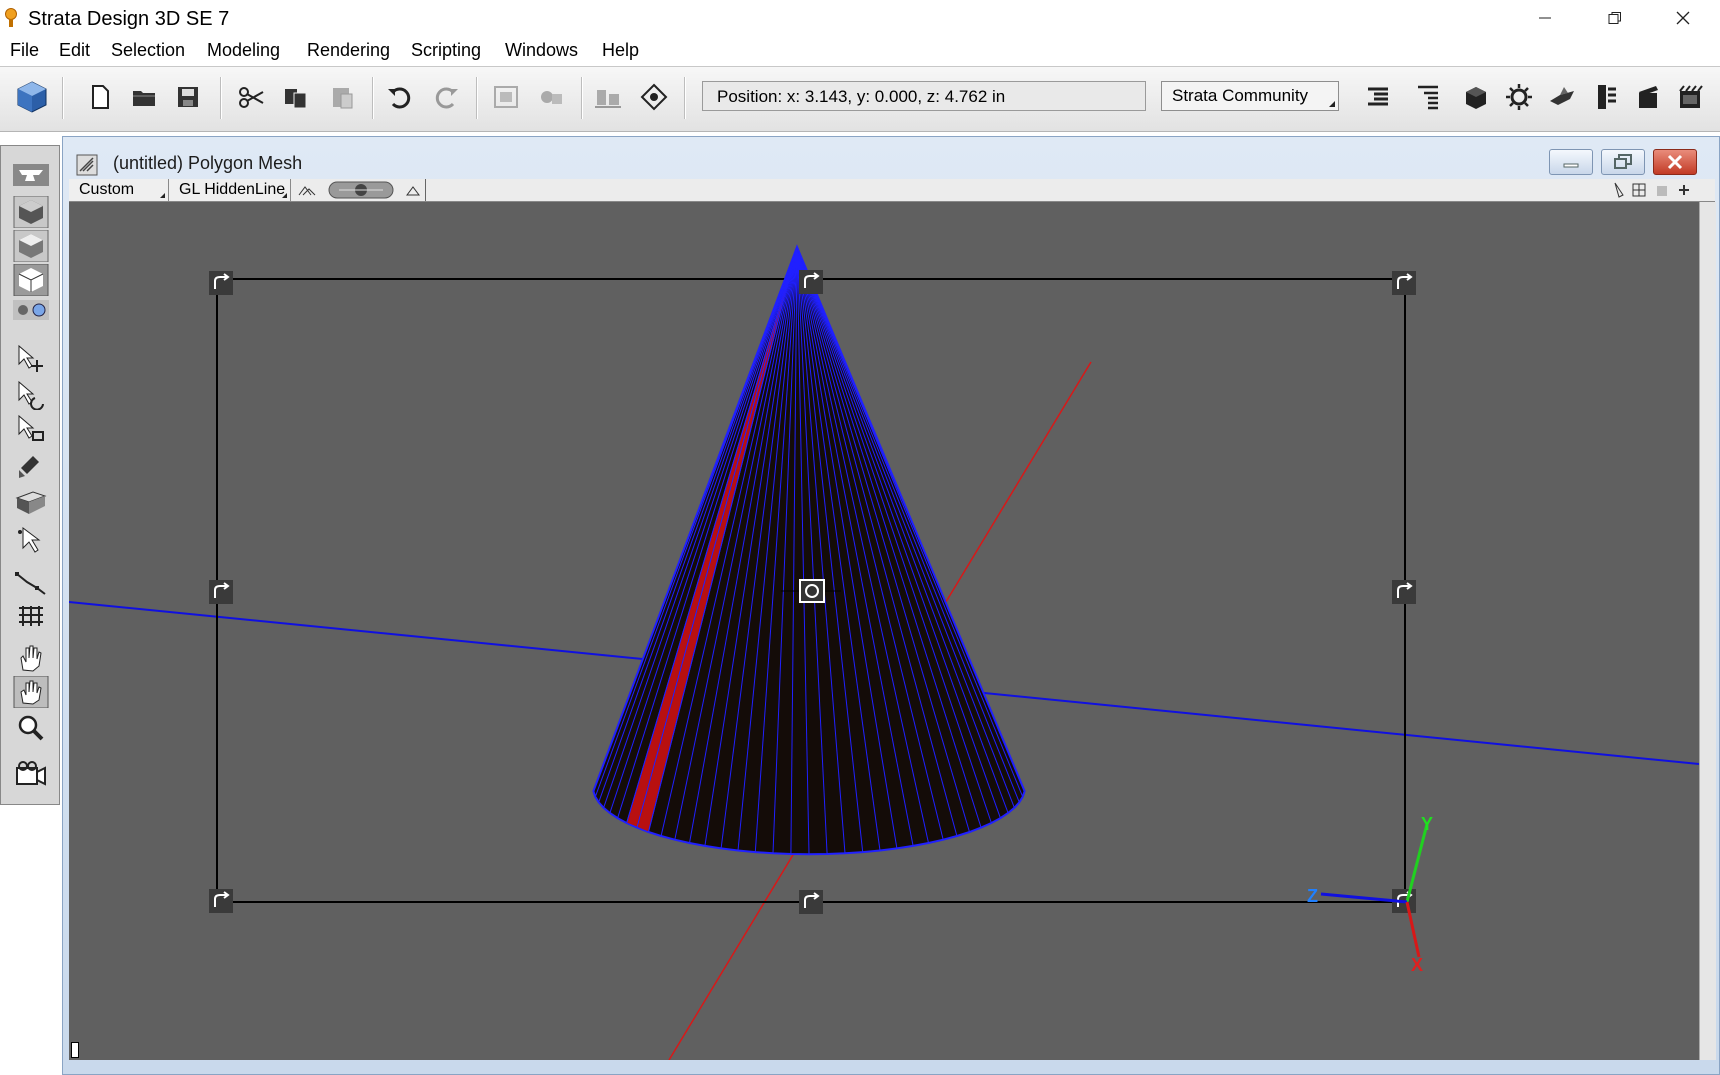 The width and height of the screenshot is (1720, 1075). What do you see at coordinates (296, 97) in the screenshot?
I see `copy-icon` at bounding box center [296, 97].